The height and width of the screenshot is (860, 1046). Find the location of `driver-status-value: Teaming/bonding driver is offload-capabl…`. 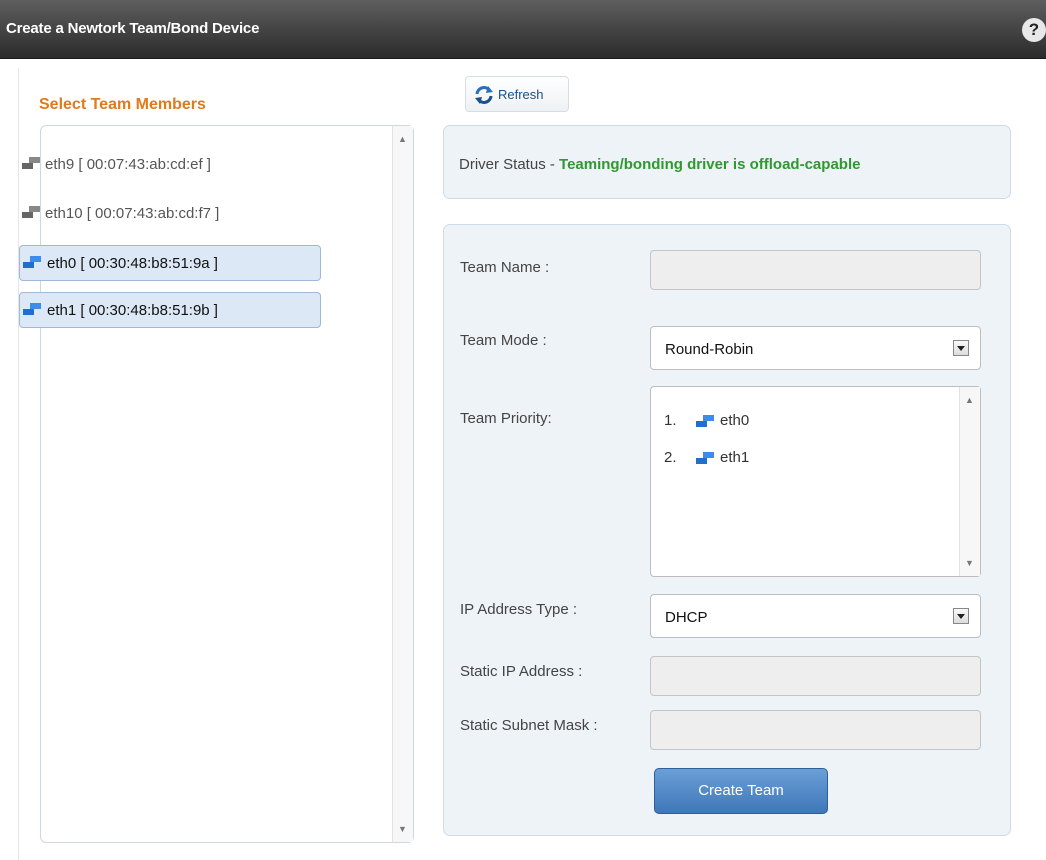

driver-status-value: Teaming/bonding driver is offload-capabl… is located at coordinates (710, 164).